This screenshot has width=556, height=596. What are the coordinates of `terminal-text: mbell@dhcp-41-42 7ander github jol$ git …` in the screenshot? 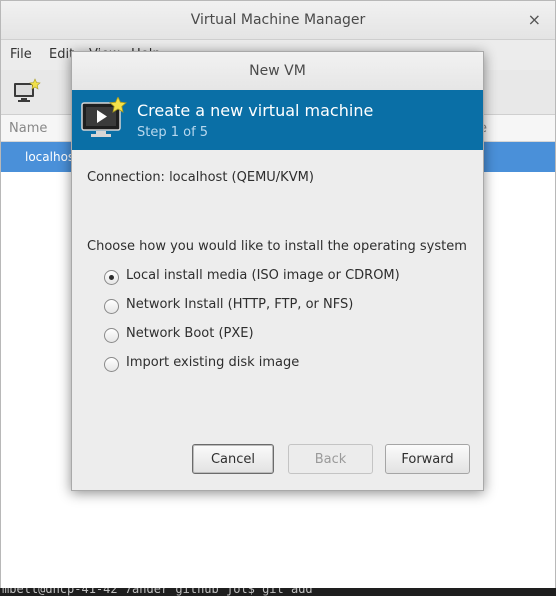 It's located at (157, 592).